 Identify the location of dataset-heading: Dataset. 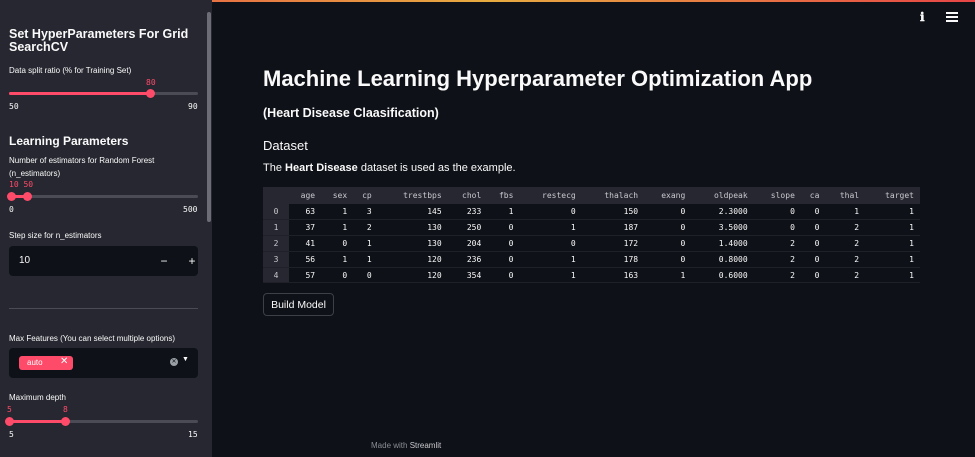
(285, 145).